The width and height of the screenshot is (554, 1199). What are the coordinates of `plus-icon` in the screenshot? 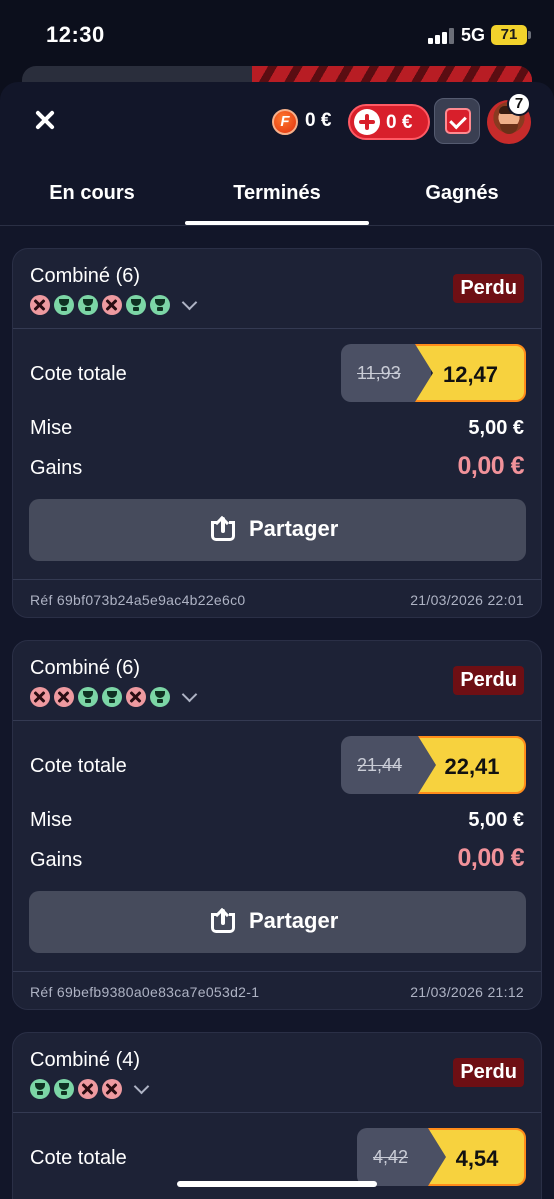 It's located at (367, 122).